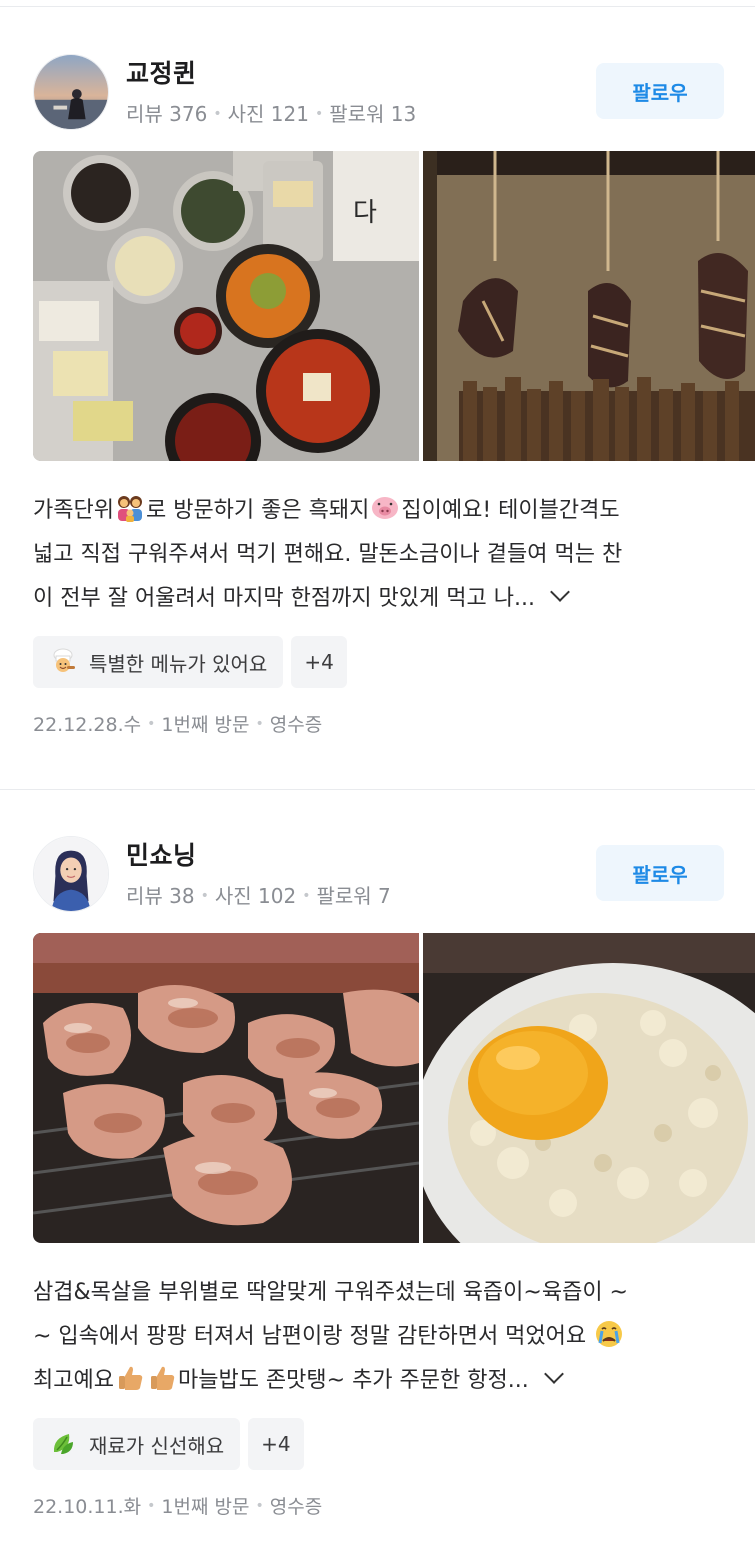  Describe the element at coordinates (385, 508) in the screenshot. I see `pig-emoji-icon` at that location.